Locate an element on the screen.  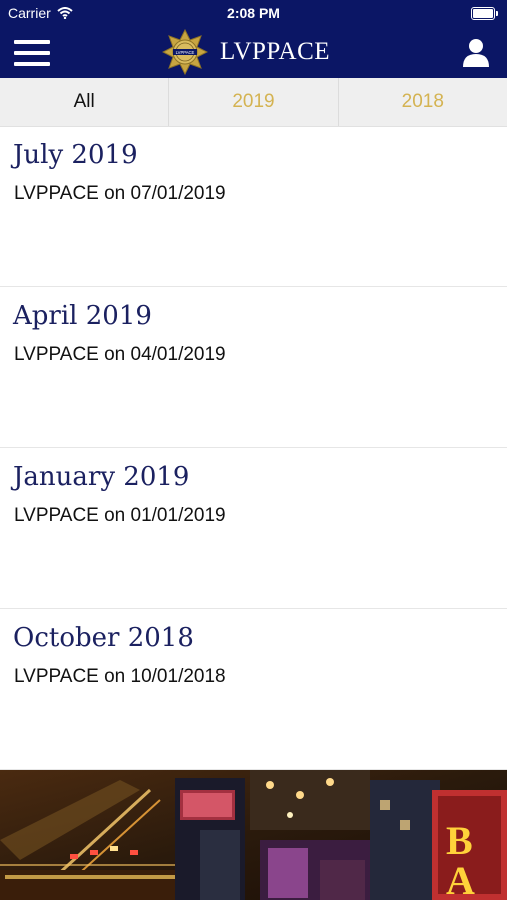
user-icon is located at coordinates (476, 52).